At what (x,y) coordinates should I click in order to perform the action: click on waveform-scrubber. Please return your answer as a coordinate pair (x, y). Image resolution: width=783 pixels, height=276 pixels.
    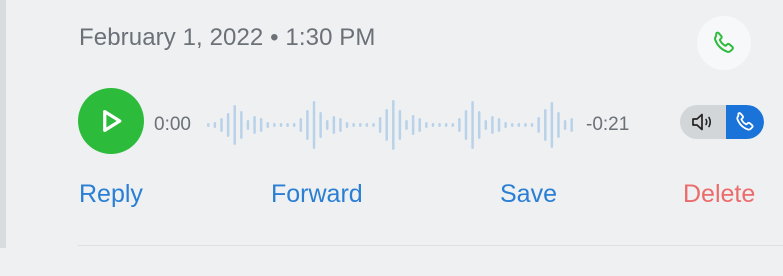
    Looking at the image, I should click on (390, 125).